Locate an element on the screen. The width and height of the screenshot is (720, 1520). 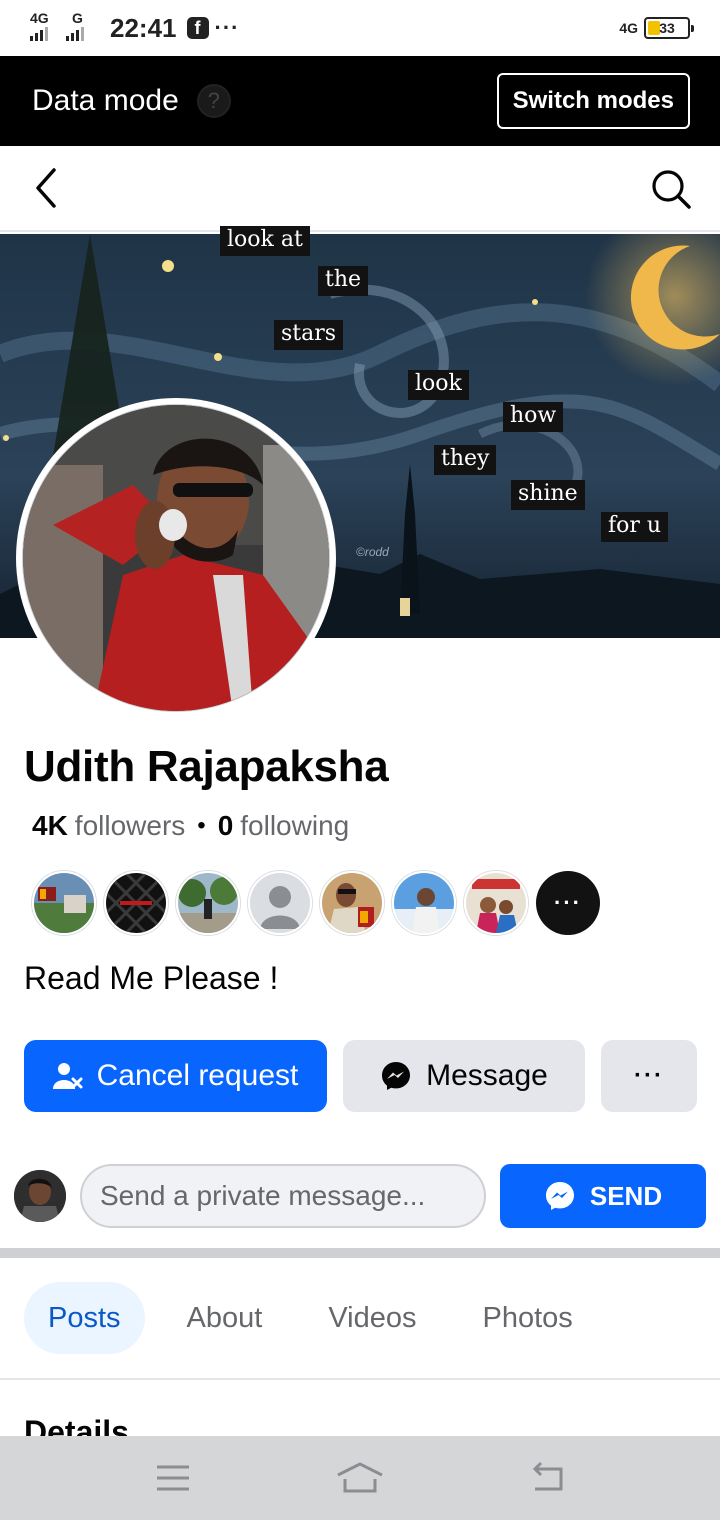
cover-caption-word: stars is located at coordinates (309, 335).